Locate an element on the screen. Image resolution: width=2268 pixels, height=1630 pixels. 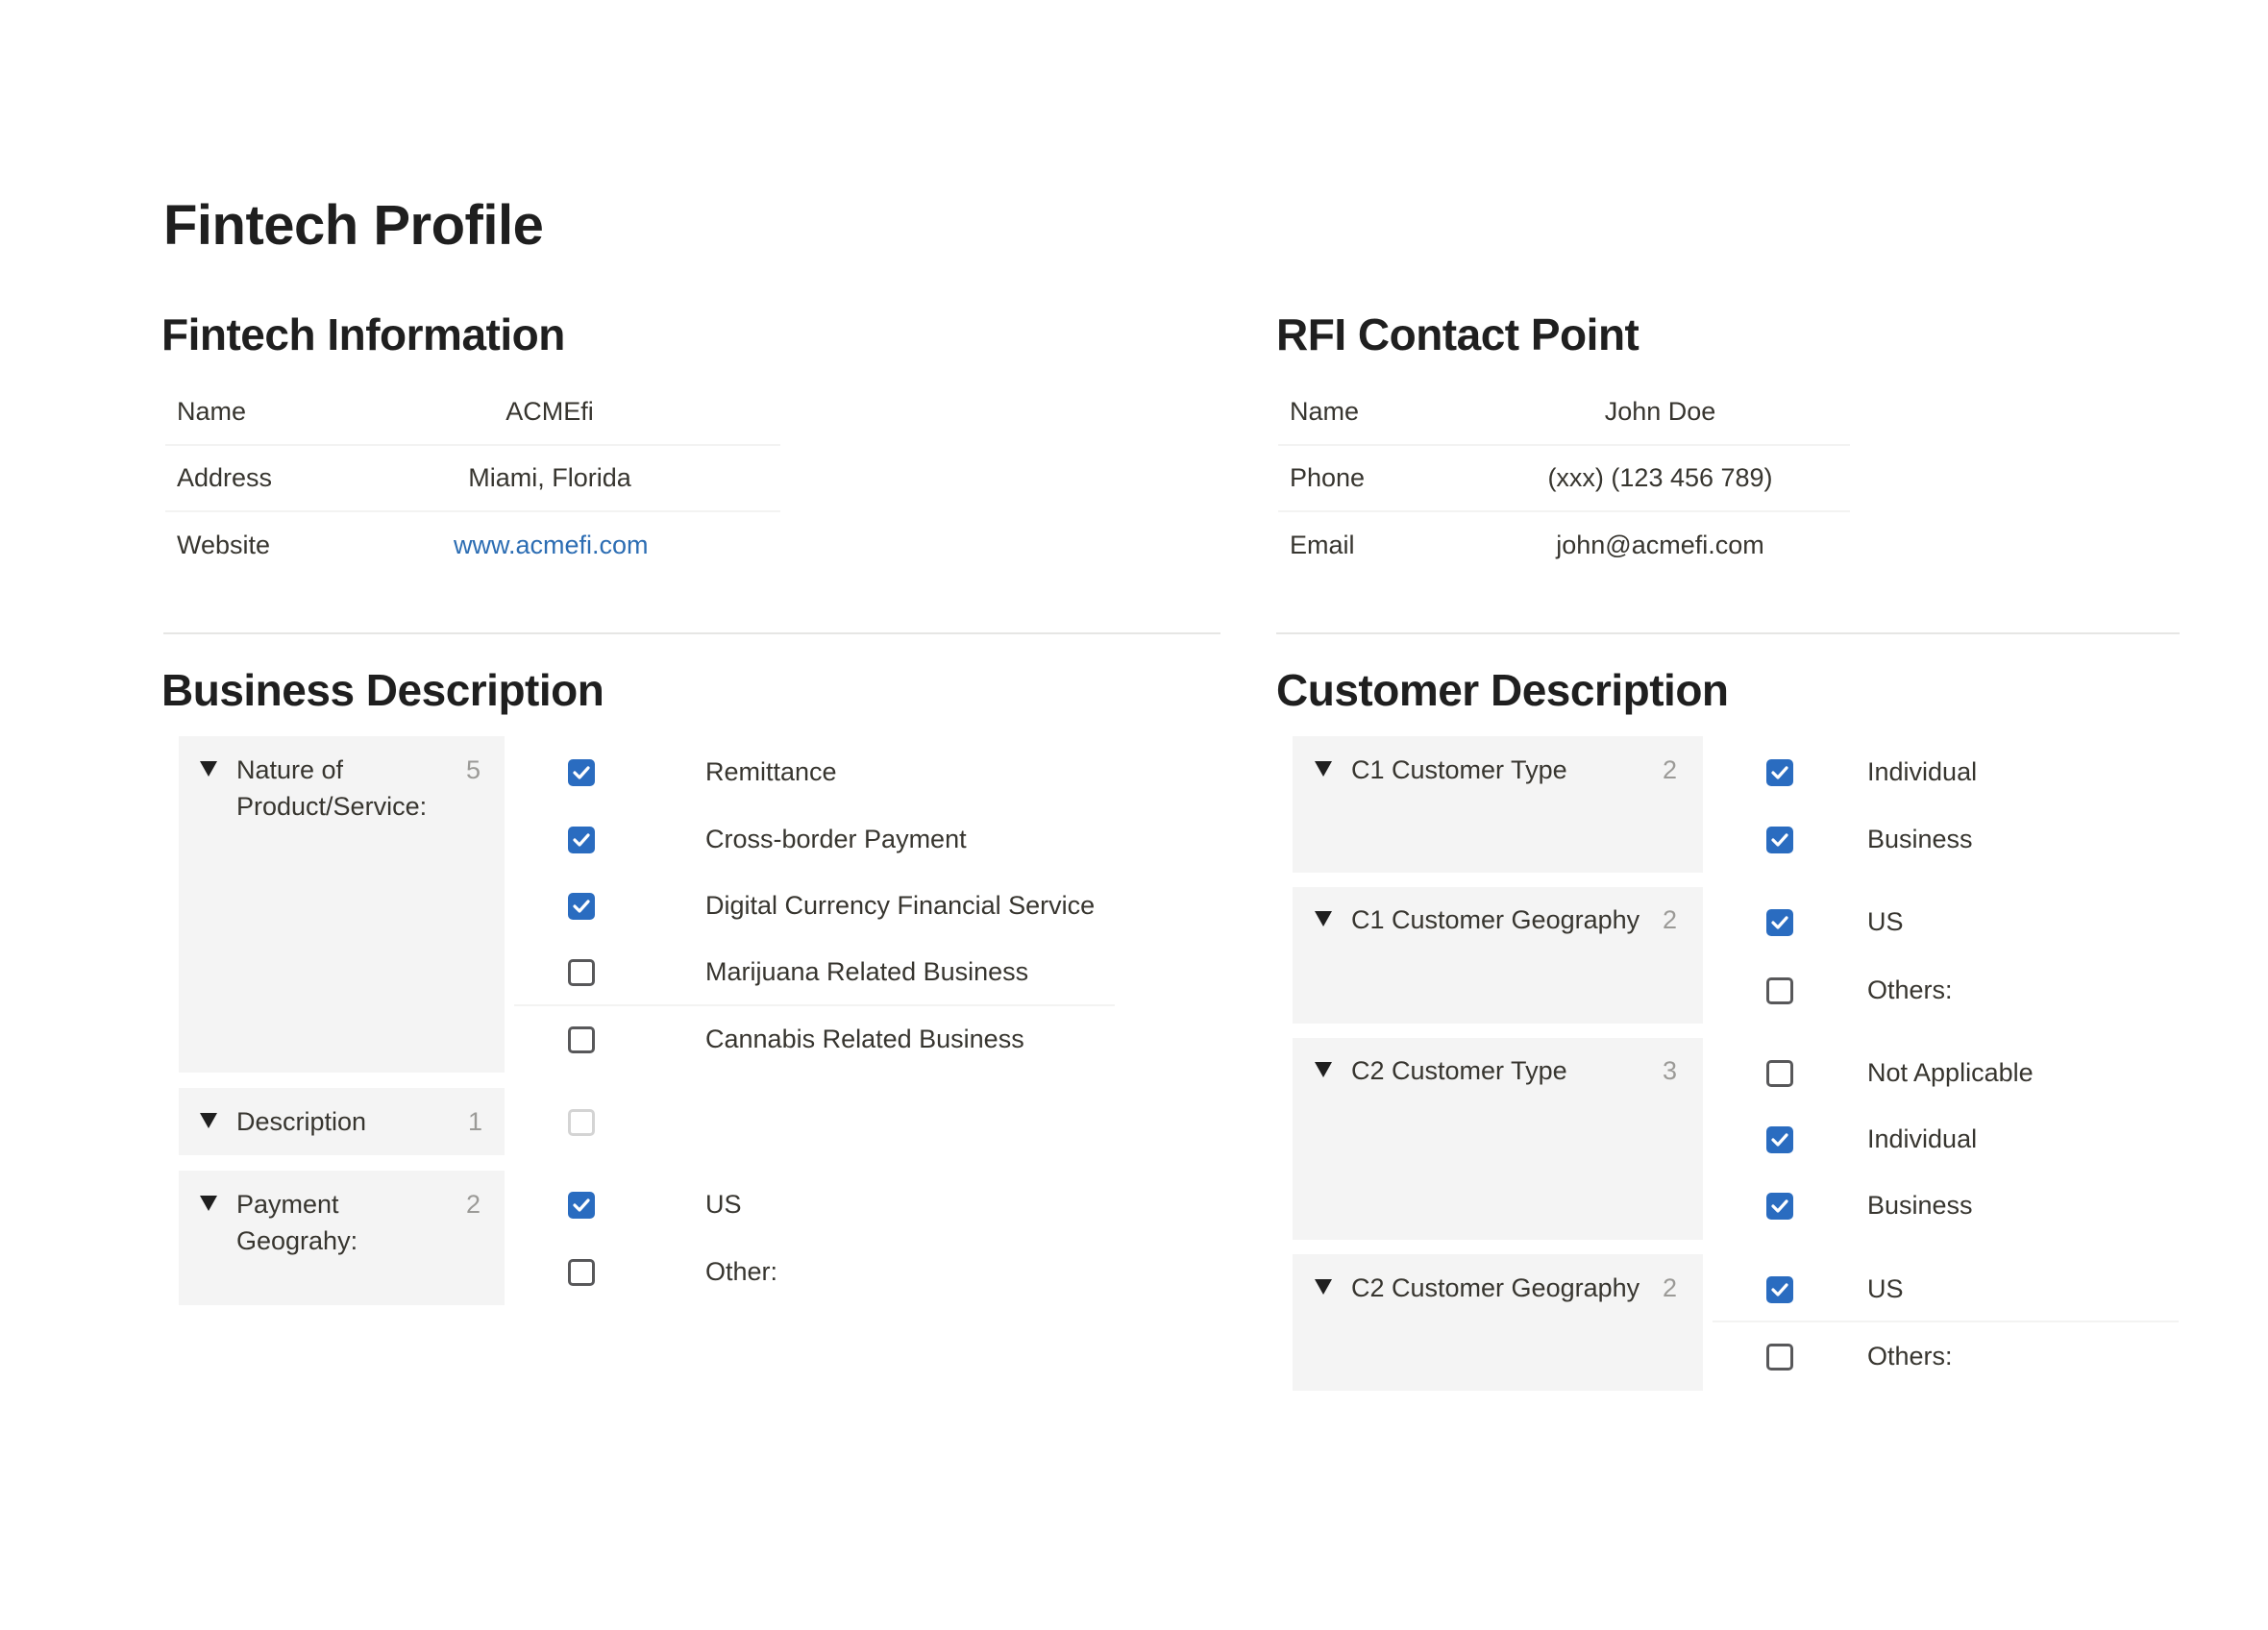
group-label: C1 Customer Geography is located at coordinates (1495, 919).